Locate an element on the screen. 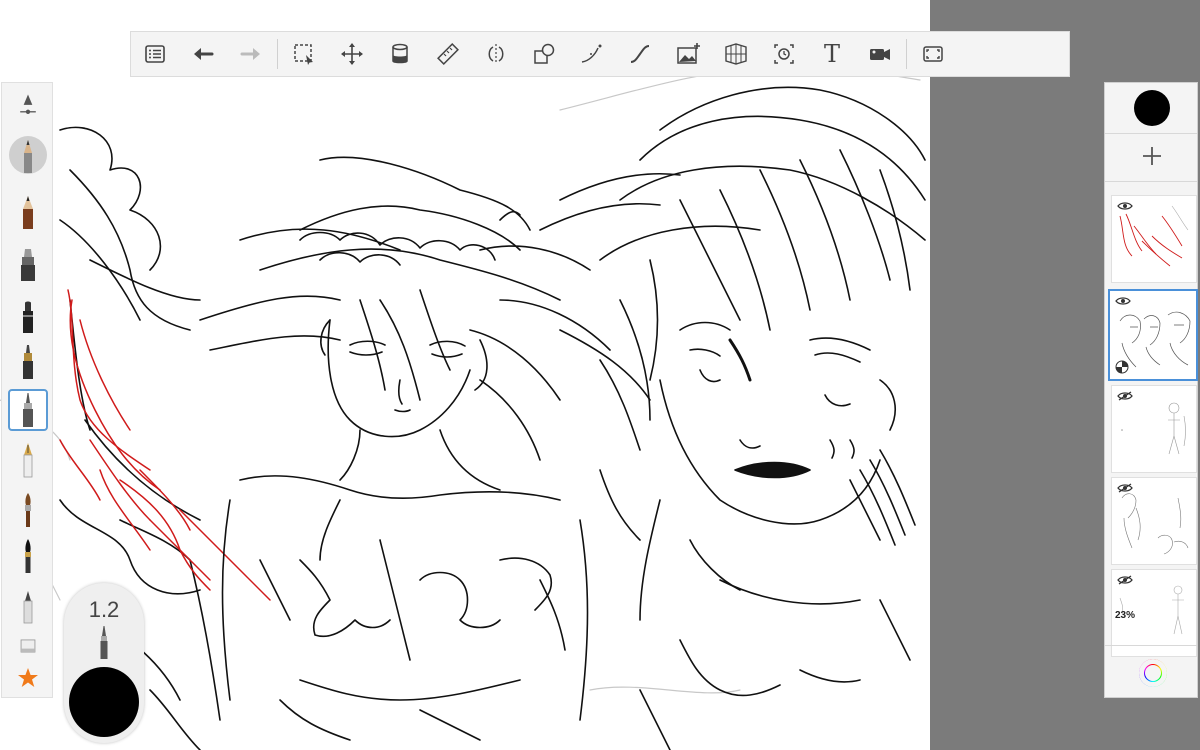 The width and height of the screenshot is (1200, 750). brush-ink-pen is located at coordinates (28, 362).